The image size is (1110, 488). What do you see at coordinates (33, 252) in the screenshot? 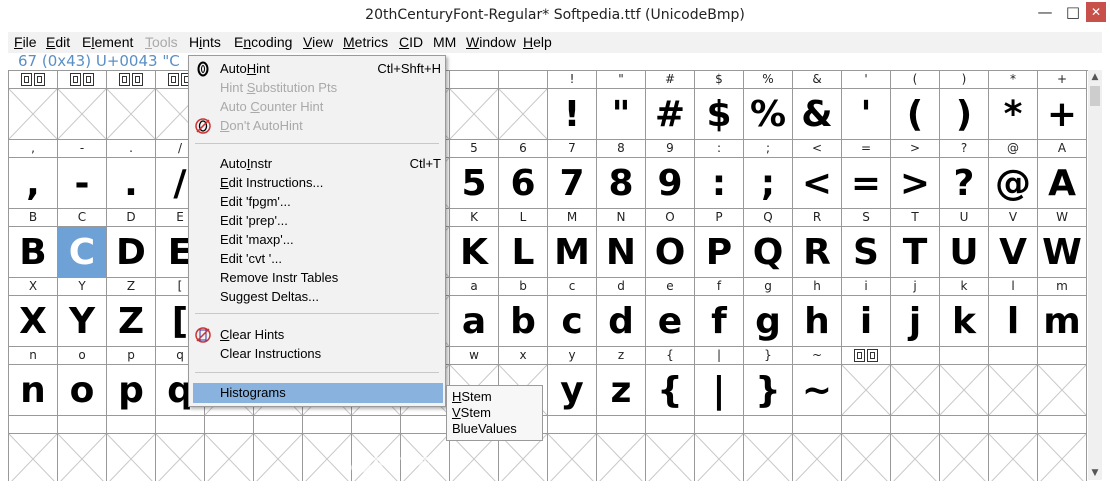
I see `glyph-cell: B` at bounding box center [33, 252].